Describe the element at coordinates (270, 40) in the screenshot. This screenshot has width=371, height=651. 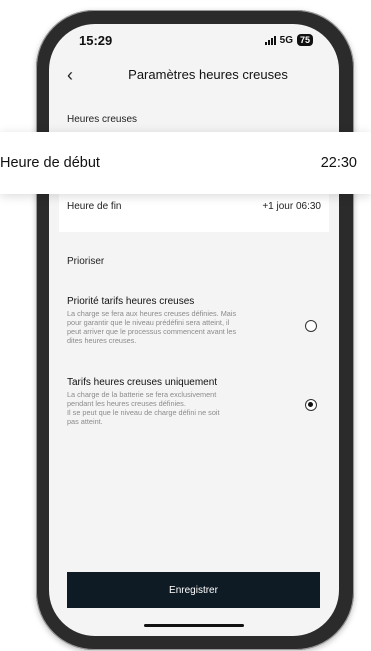
I see `signal-icon` at that location.